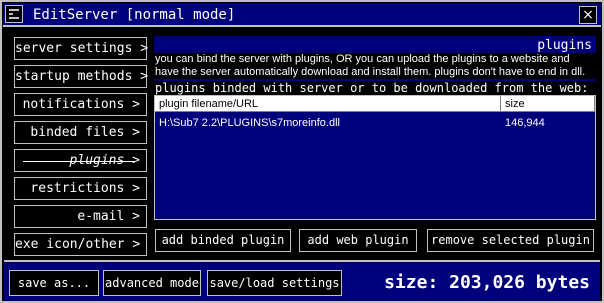  What do you see at coordinates (328, 104) in the screenshot?
I see `column-header-filename: plugin filename/URL` at bounding box center [328, 104].